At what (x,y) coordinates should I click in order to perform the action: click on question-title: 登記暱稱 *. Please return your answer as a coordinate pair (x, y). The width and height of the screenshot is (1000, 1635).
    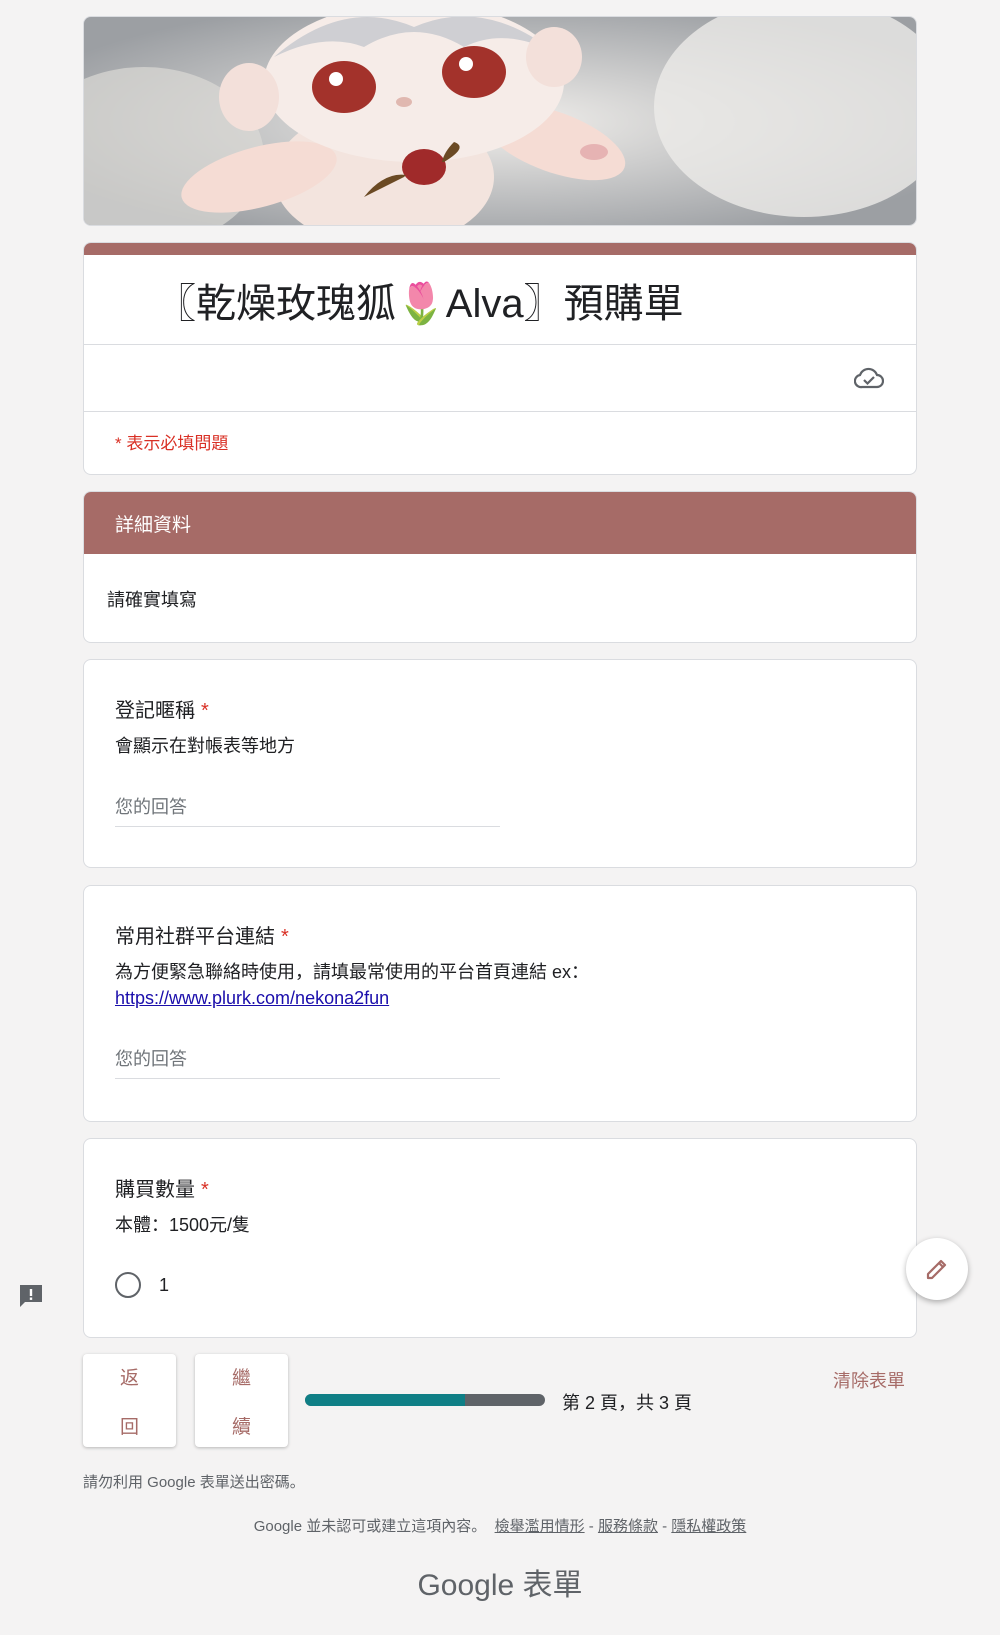
    Looking at the image, I should click on (500, 708).